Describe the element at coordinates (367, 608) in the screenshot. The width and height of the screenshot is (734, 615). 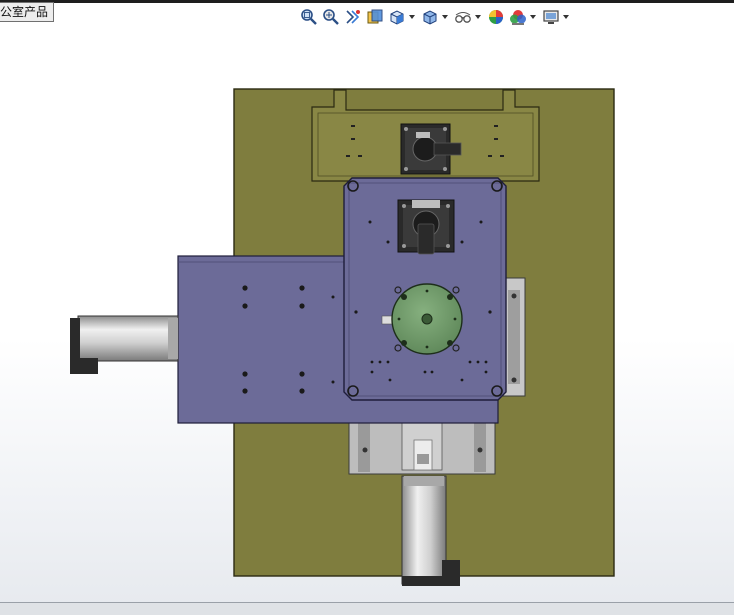
I see `status-bar-edge` at that location.